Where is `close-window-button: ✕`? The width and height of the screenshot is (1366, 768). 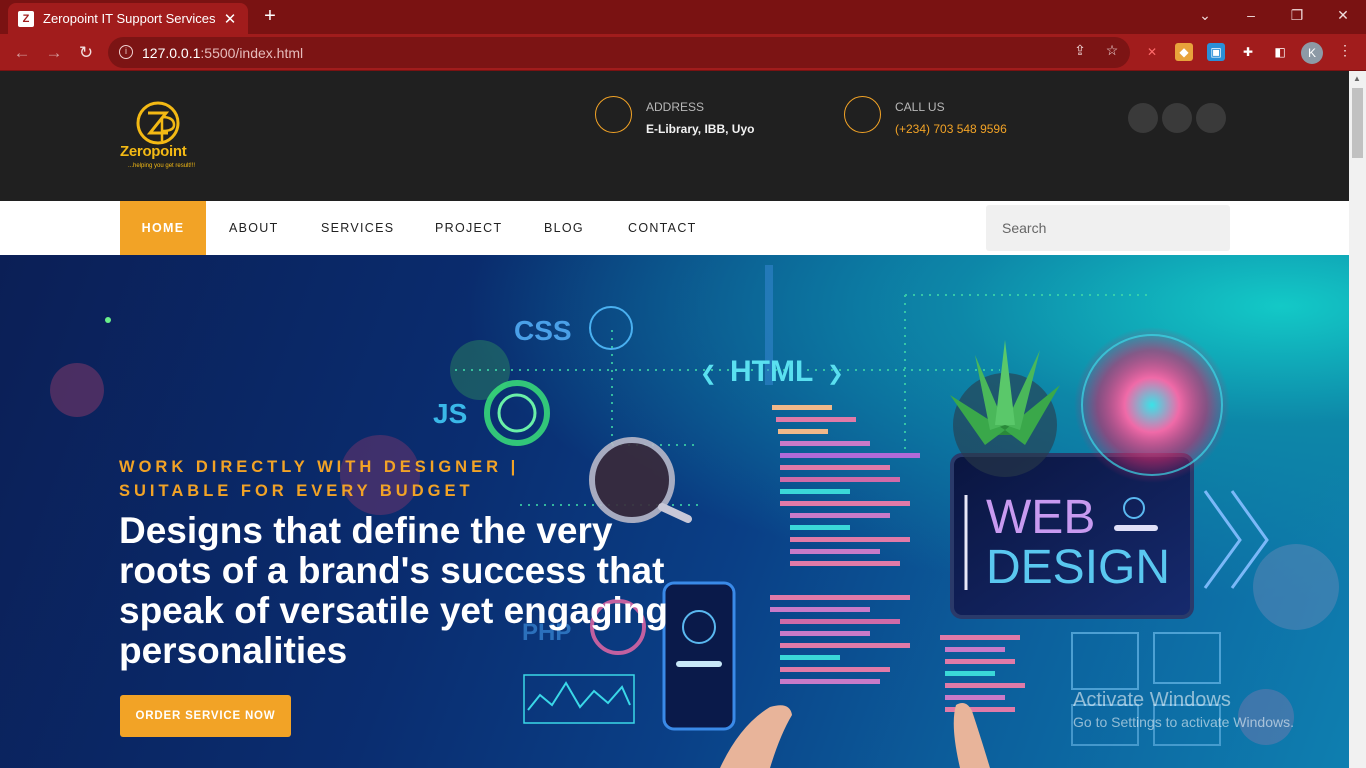 close-window-button: ✕ is located at coordinates (1343, 15).